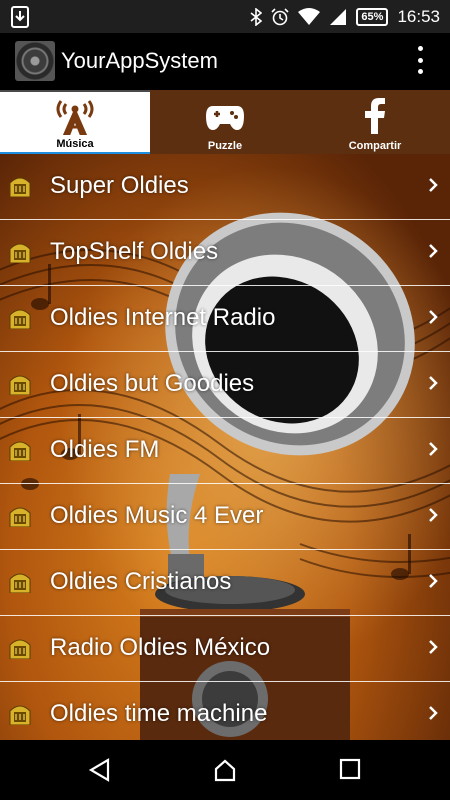  What do you see at coordinates (134, 251) in the screenshot?
I see `station-label: TopShelf Oldies` at bounding box center [134, 251].